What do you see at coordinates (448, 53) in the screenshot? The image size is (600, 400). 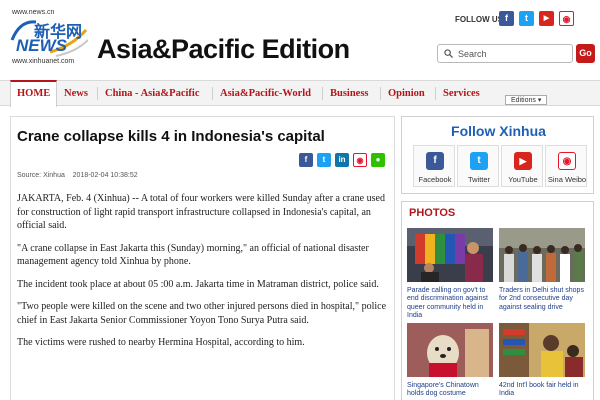 I see `search-icon` at bounding box center [448, 53].